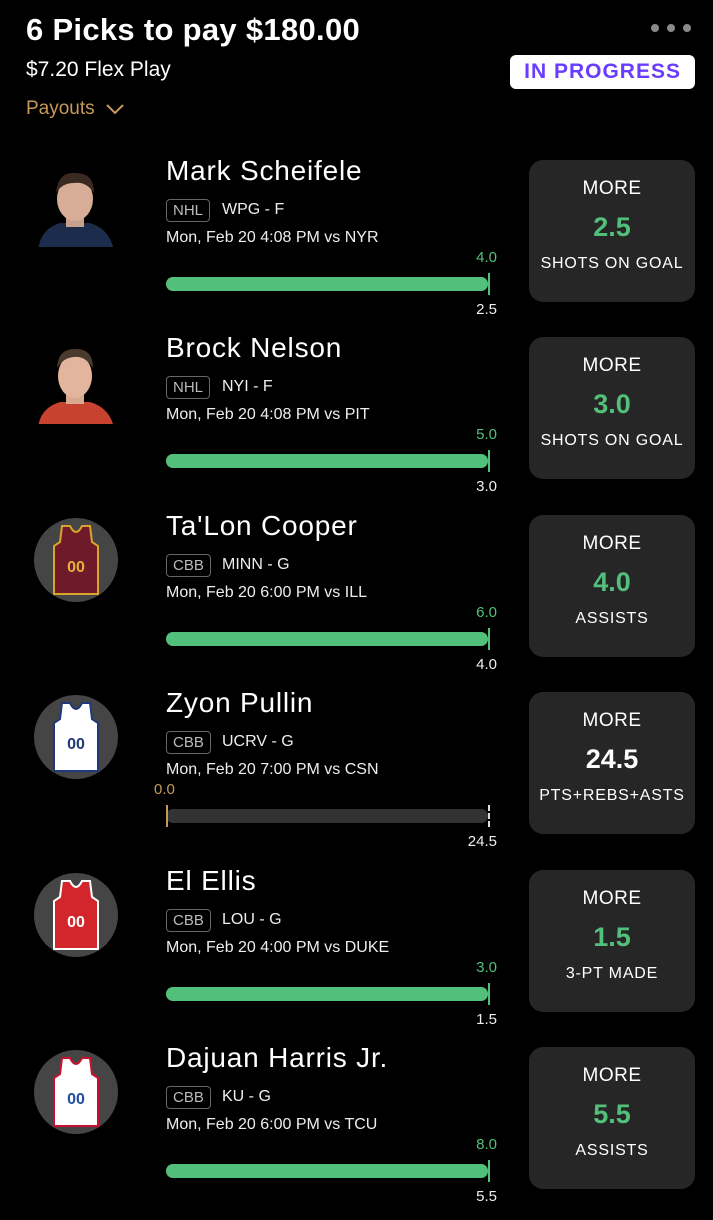  What do you see at coordinates (240, 702) in the screenshot?
I see `player-name: Zyon Pullin` at bounding box center [240, 702].